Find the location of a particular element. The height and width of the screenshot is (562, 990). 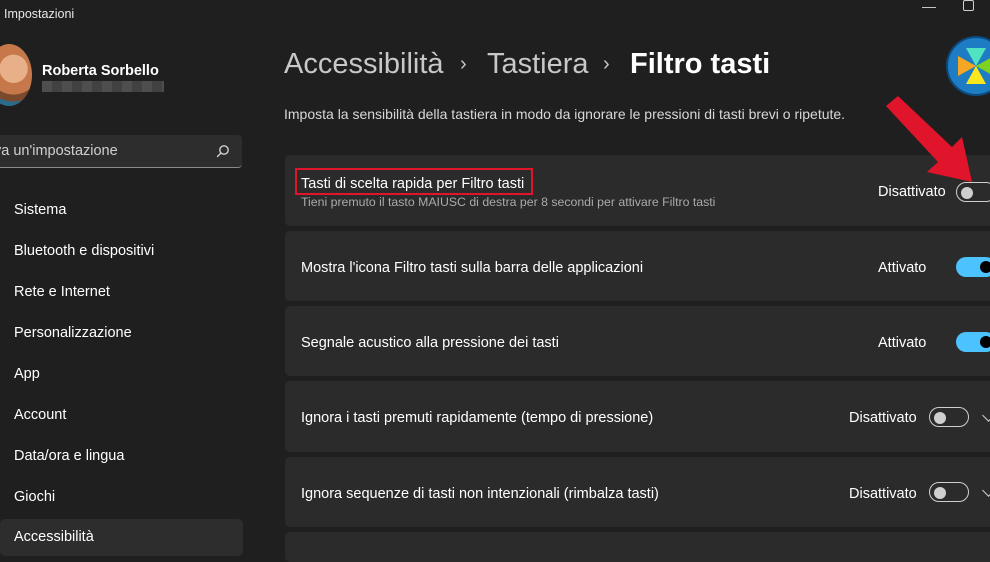

red-arrow-icon is located at coordinates (929, 139).